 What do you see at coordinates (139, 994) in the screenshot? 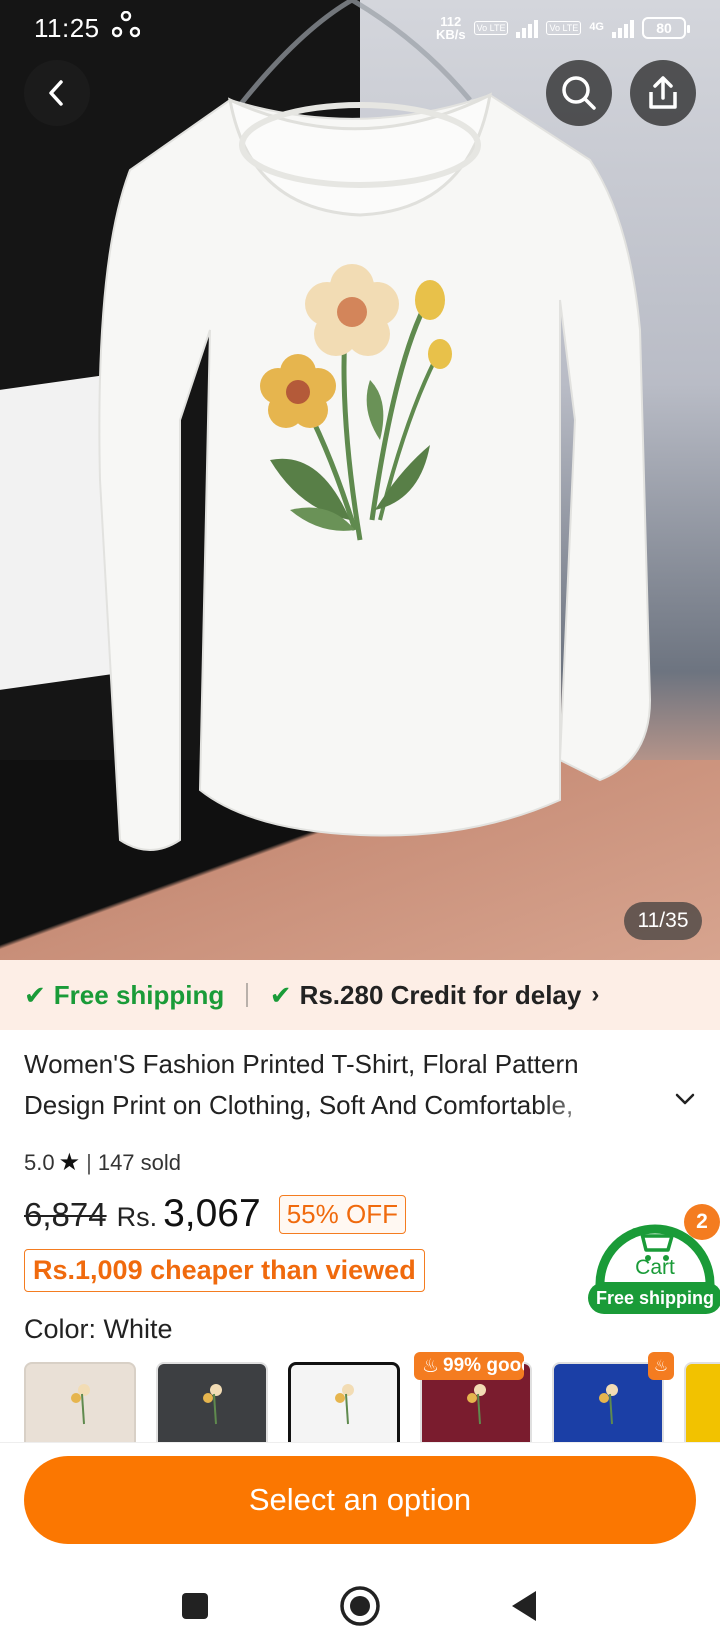
I see `free-shipping-label: Free shipping` at bounding box center [139, 994].